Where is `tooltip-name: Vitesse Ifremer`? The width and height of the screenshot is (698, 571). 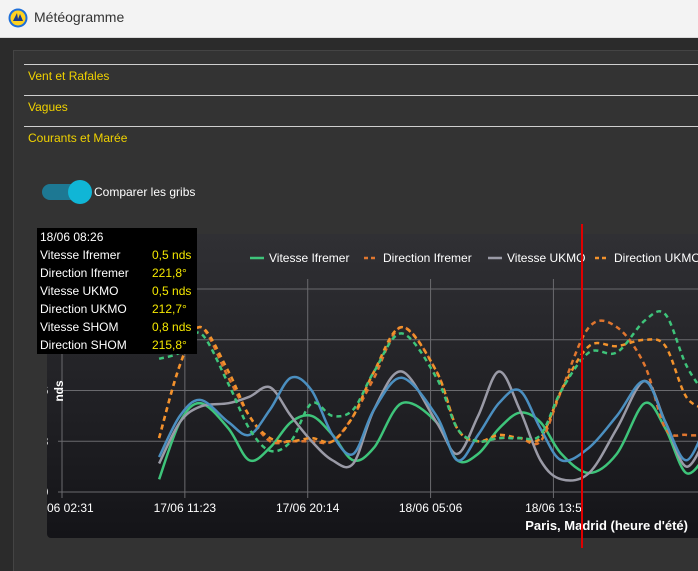 tooltip-name: Vitesse Ifremer is located at coordinates (80, 255).